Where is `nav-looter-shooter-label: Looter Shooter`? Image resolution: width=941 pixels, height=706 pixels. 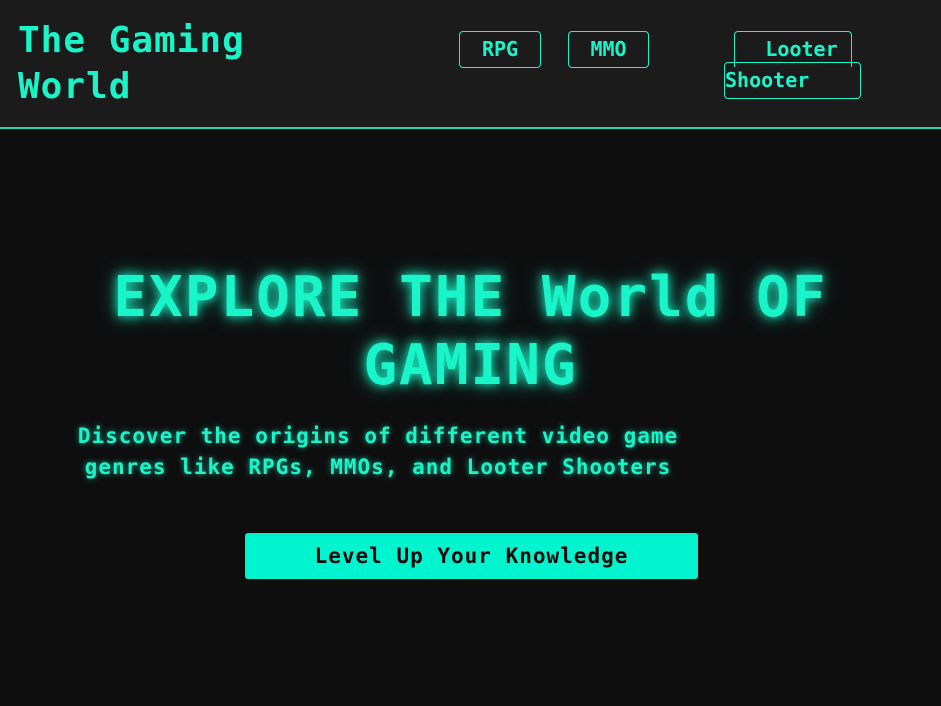
nav-looter-shooter-label: Looter Shooter is located at coordinates (792, 65).